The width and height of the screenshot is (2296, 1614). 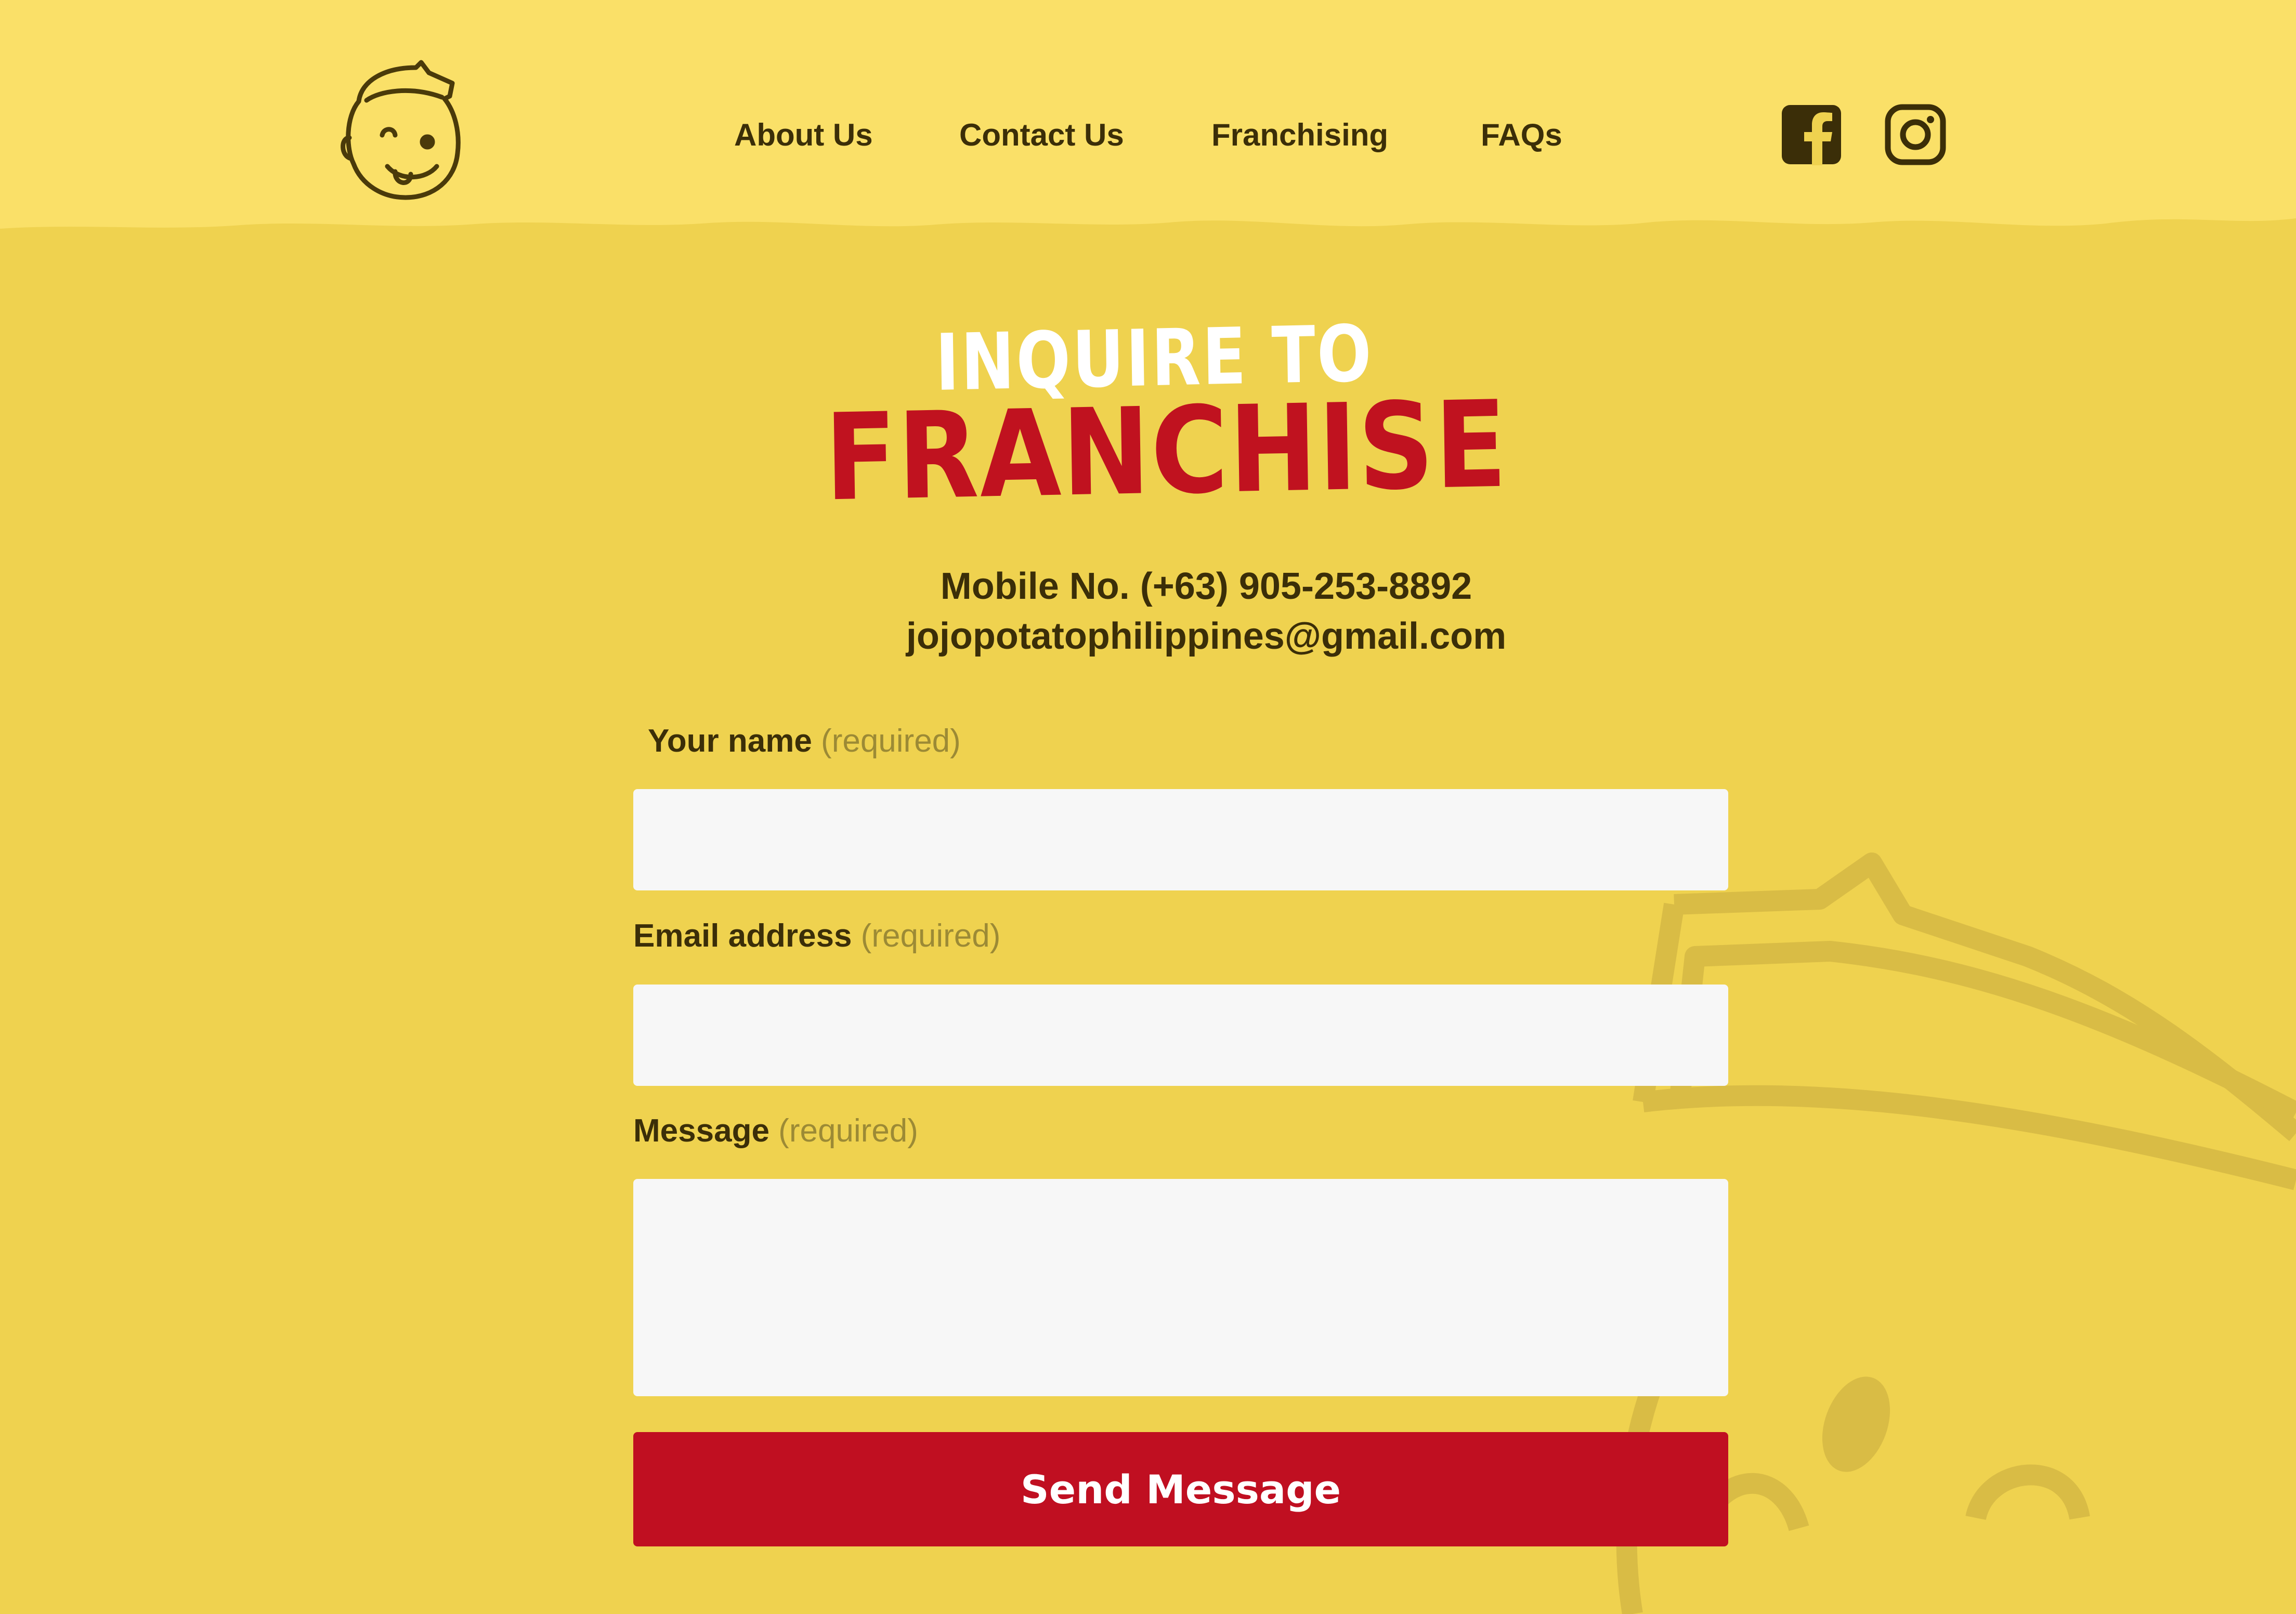 I want to click on message-label-text: Message, so click(x=701, y=1131).